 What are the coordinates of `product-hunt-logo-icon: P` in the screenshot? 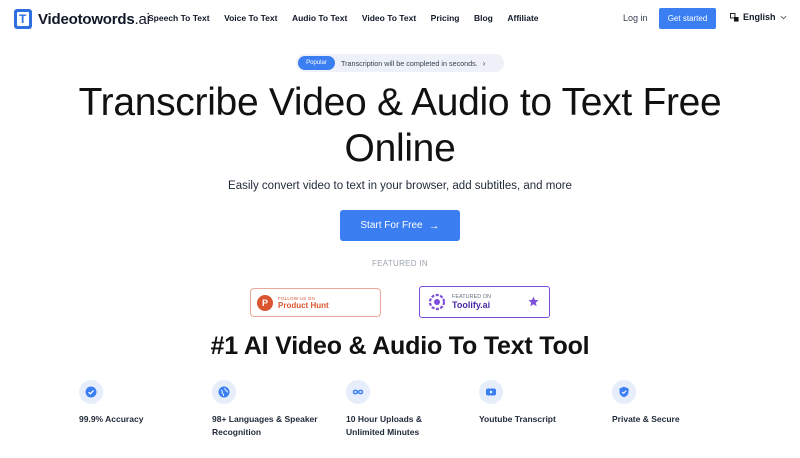 It's located at (265, 302).